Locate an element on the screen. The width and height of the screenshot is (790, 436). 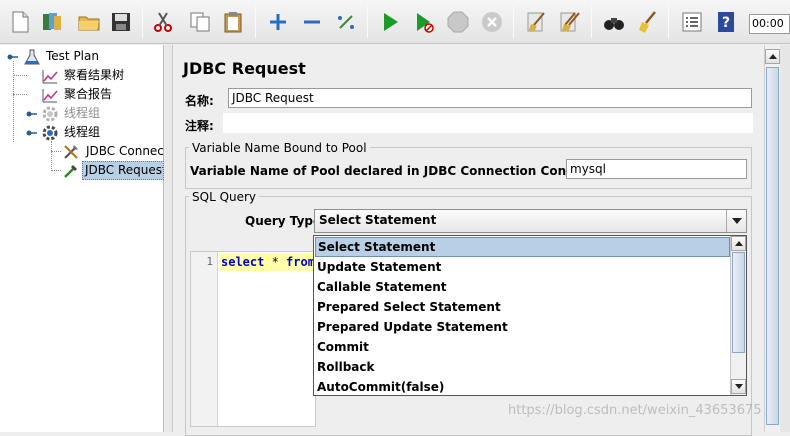
clear-broom-icon is located at coordinates (536, 22).